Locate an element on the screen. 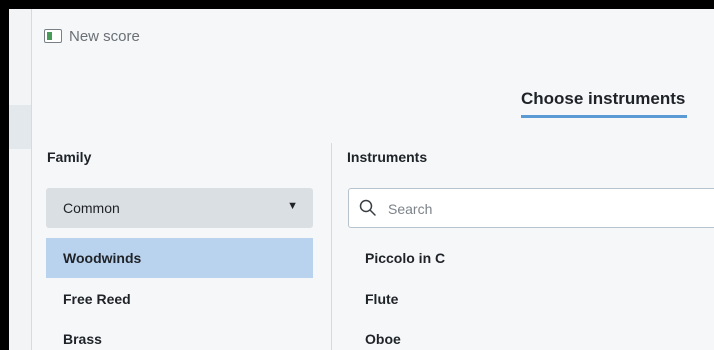 This screenshot has width=714, height=350. family-heading: Family is located at coordinates (69, 157).